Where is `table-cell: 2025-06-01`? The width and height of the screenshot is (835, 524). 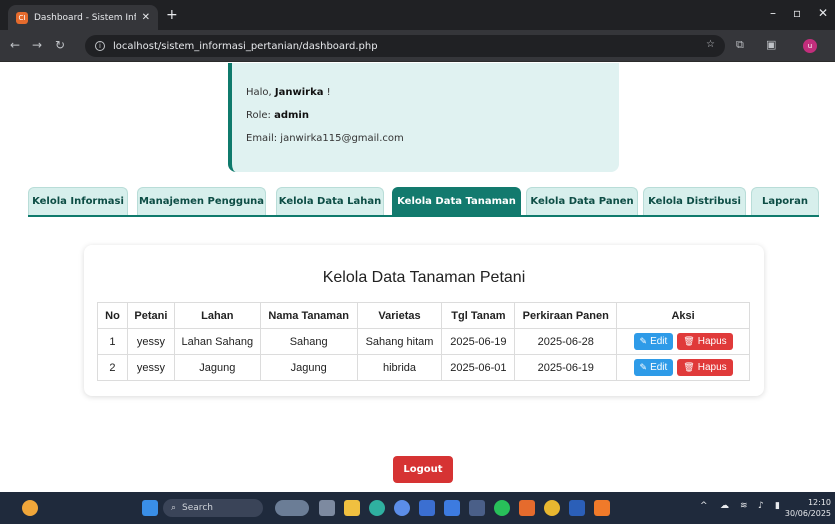
table-cell: 2025-06-01 is located at coordinates (478, 367).